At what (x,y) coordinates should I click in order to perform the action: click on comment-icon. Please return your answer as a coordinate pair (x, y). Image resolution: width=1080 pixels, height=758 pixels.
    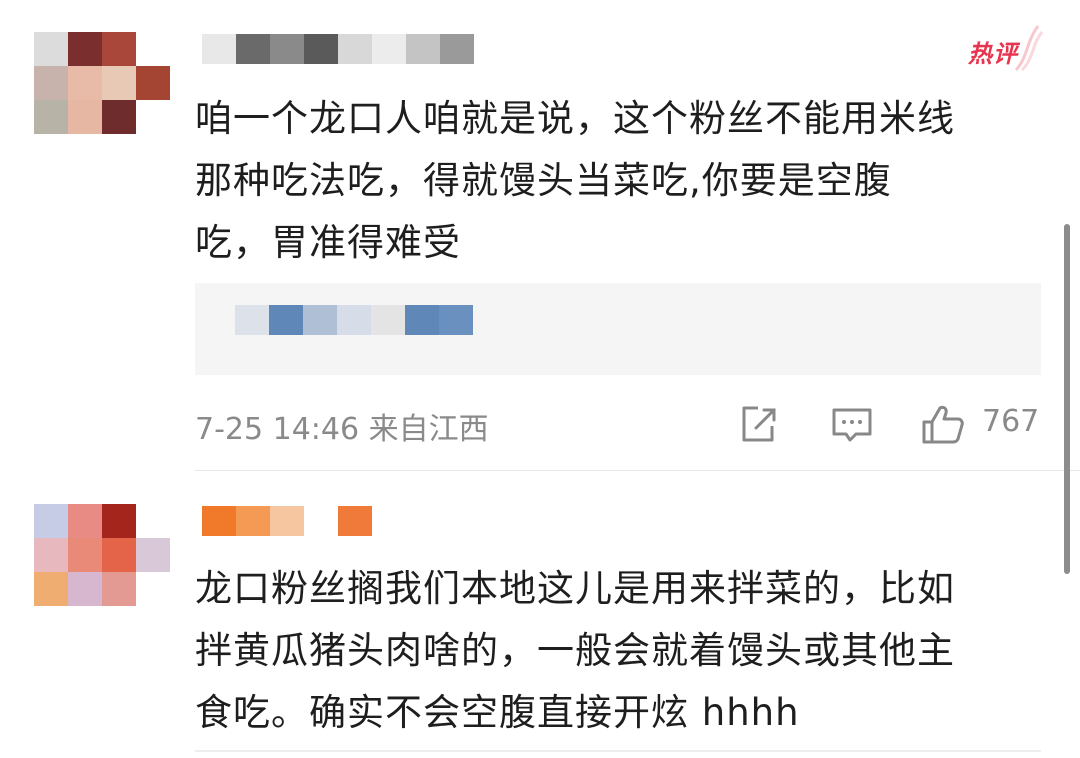
    Looking at the image, I should click on (852, 424).